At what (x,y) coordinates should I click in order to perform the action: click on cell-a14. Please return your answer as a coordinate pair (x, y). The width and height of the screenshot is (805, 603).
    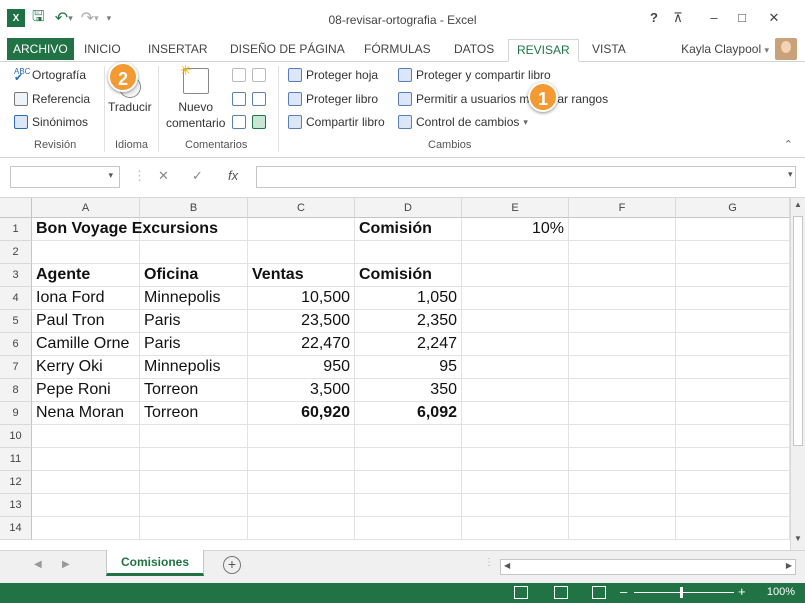
    Looking at the image, I should click on (86, 528).